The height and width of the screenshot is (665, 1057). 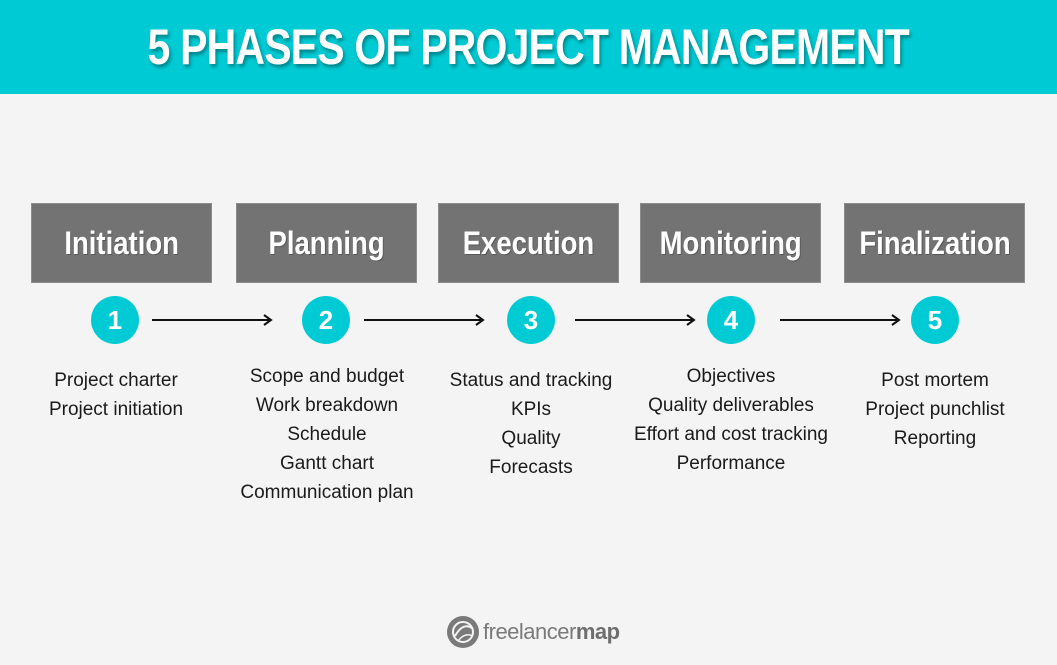 I want to click on phase-label: Planning, so click(x=326, y=242).